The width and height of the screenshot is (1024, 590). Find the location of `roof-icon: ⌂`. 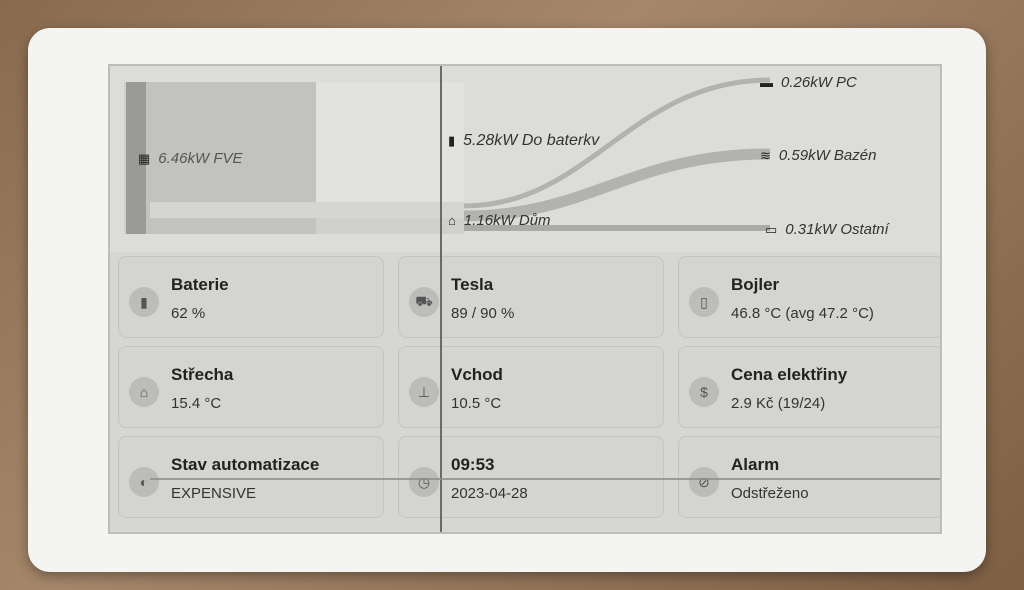

roof-icon: ⌂ is located at coordinates (144, 392).